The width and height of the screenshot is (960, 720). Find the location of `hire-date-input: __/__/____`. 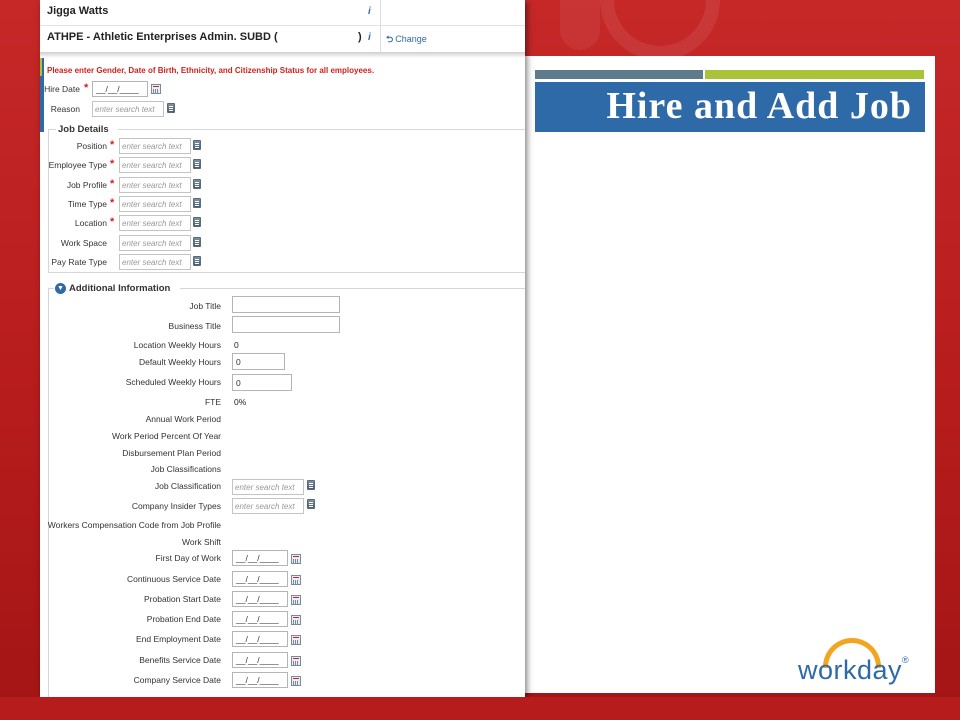

hire-date-input: __/__/____ is located at coordinates (120, 89).